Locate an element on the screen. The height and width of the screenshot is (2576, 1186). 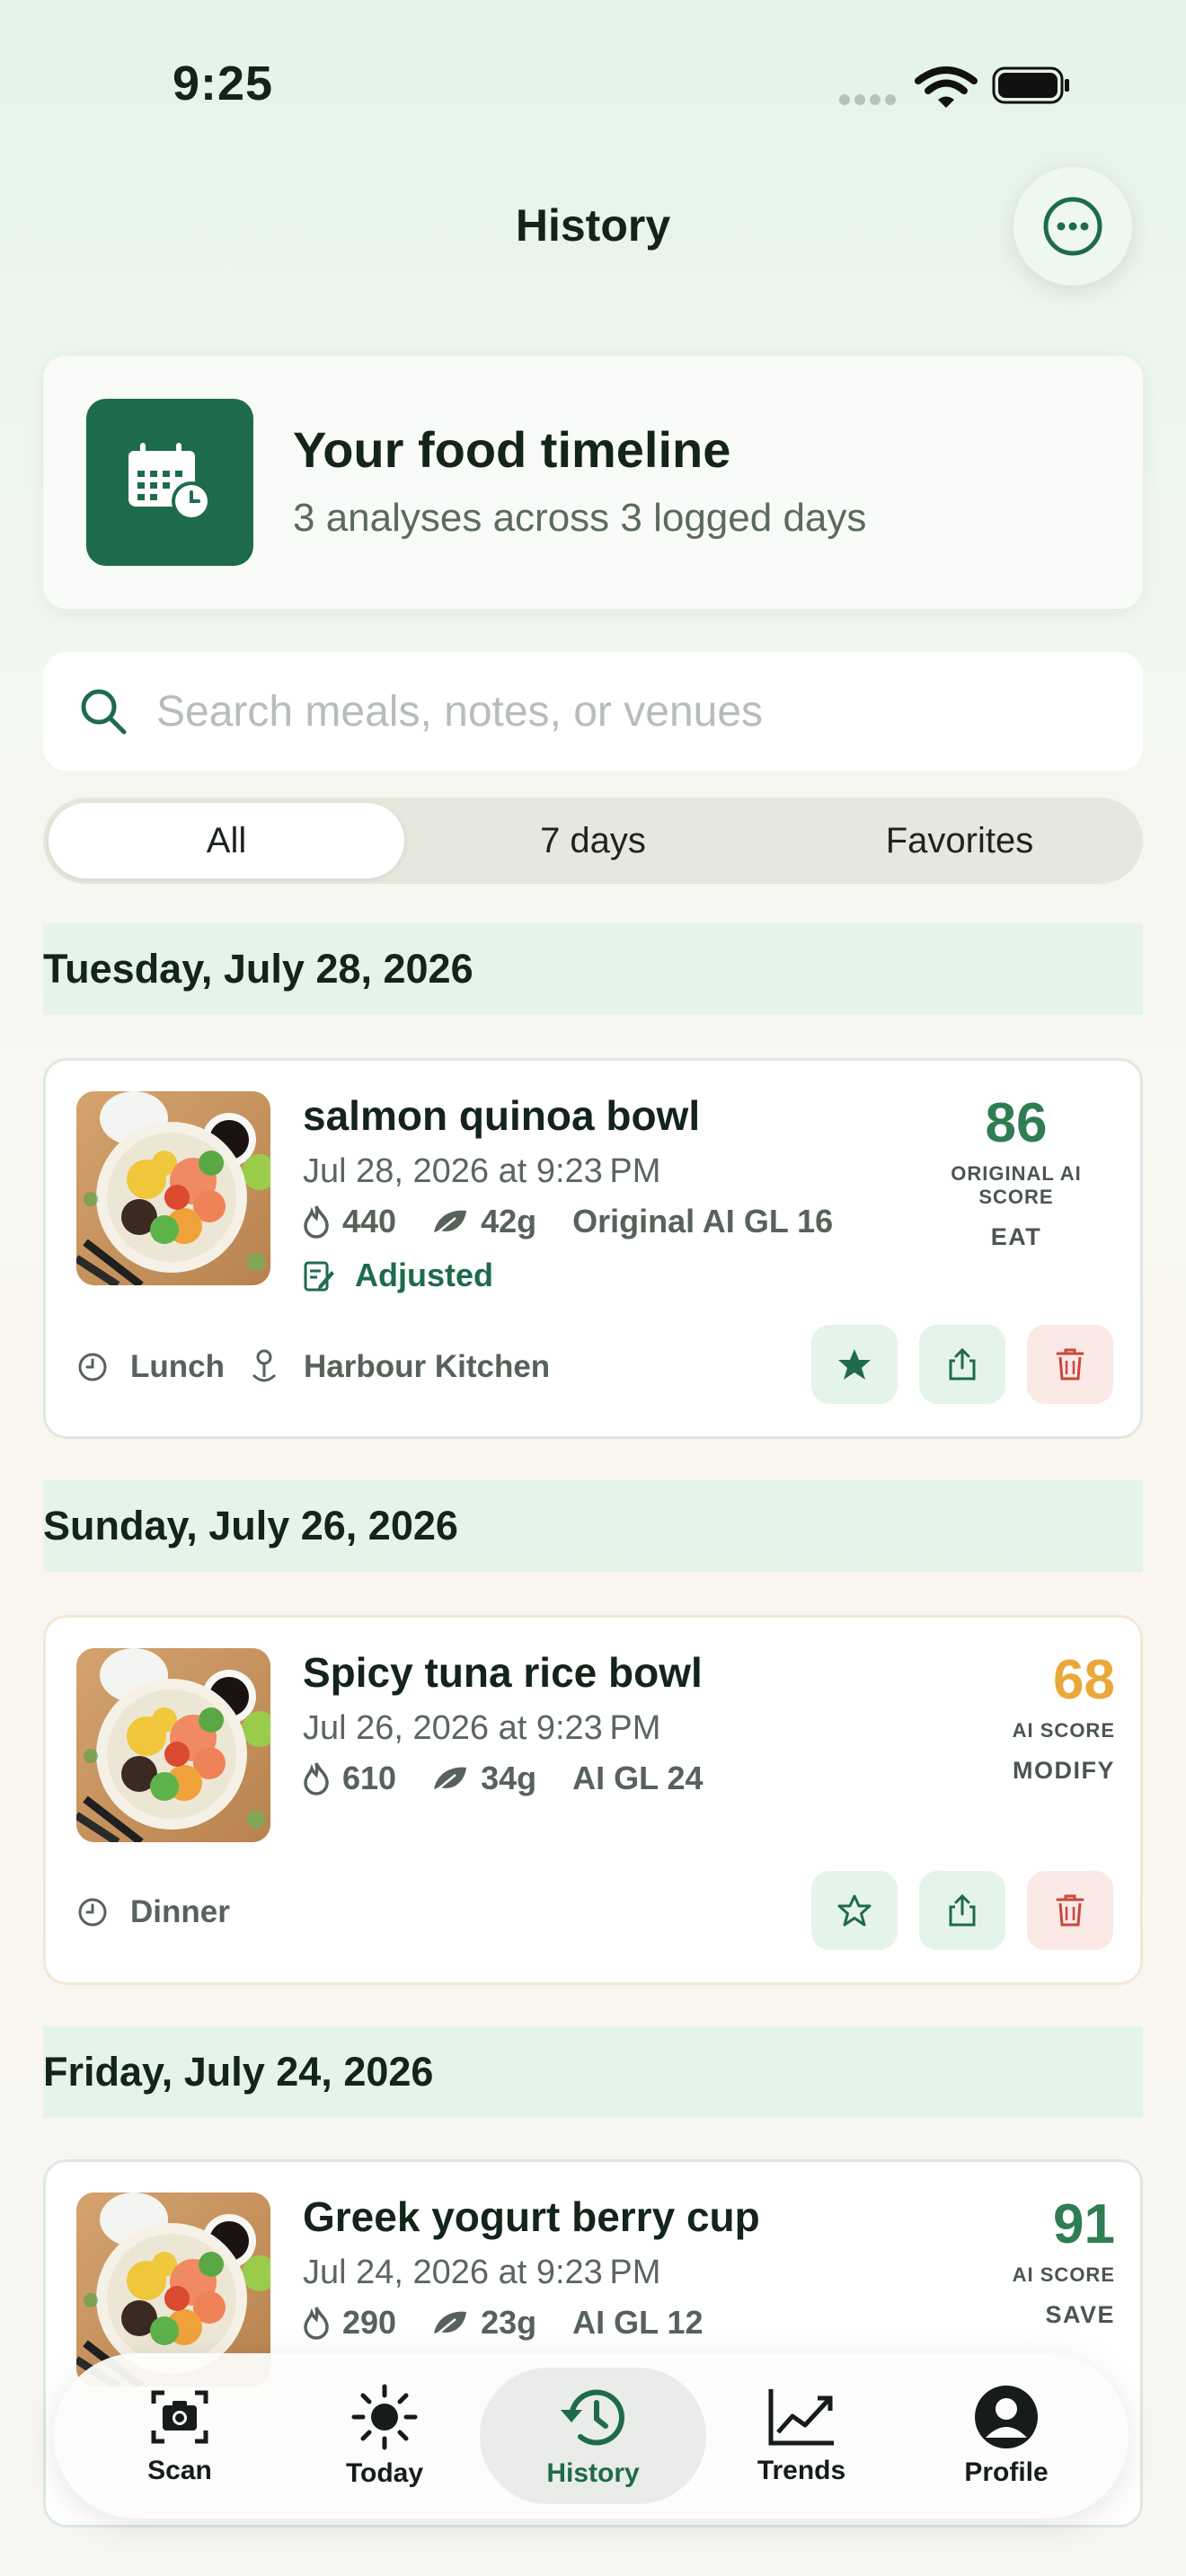
ai-verdict: EAT is located at coordinates (1016, 1236).